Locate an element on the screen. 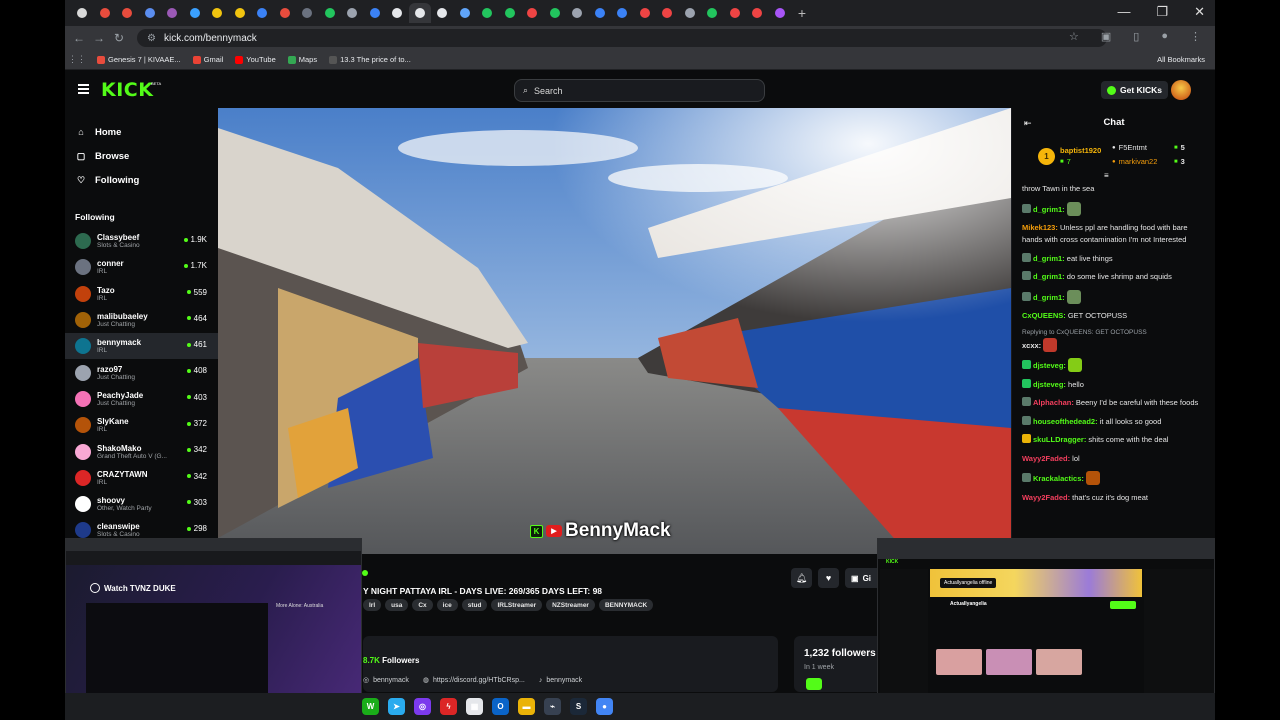 This screenshot has height=720, width=1280. sidebar-channel-bennymack: bennymack IRL 461 is located at coordinates (141, 346).